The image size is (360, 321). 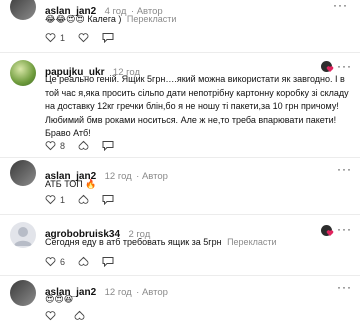 I want to click on comment-actions: 6, so click(x=79, y=261).